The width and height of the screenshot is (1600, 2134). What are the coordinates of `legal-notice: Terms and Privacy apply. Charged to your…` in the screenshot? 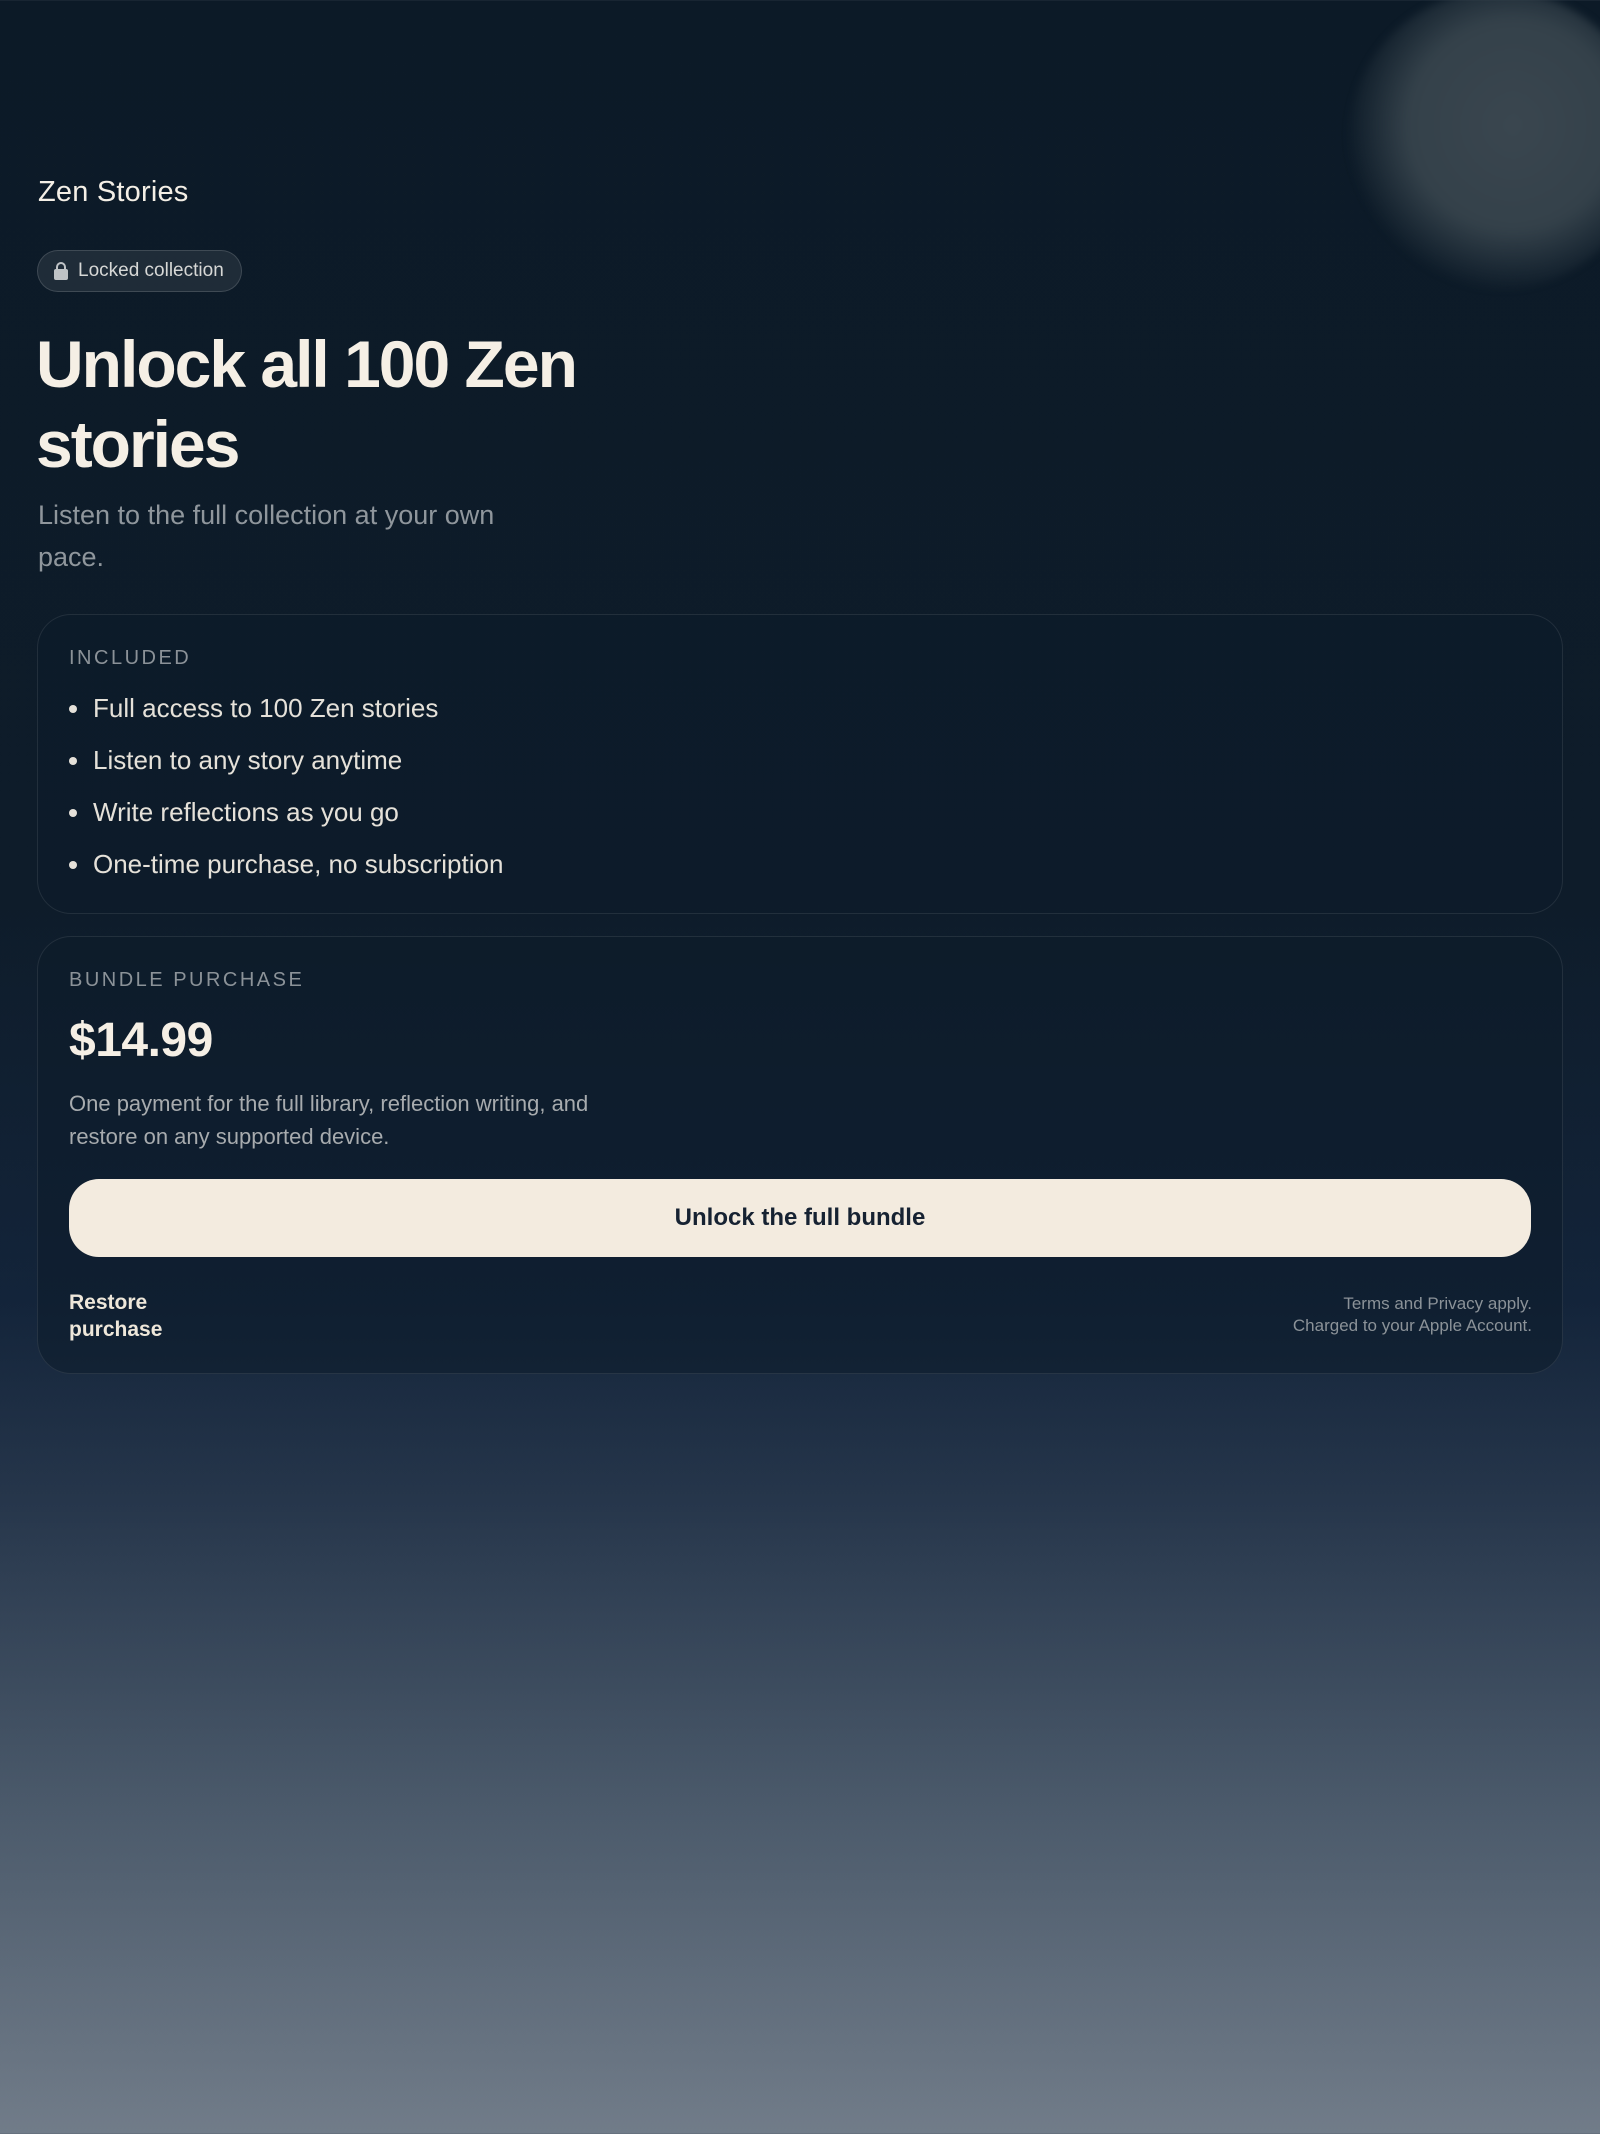 It's located at (1412, 1315).